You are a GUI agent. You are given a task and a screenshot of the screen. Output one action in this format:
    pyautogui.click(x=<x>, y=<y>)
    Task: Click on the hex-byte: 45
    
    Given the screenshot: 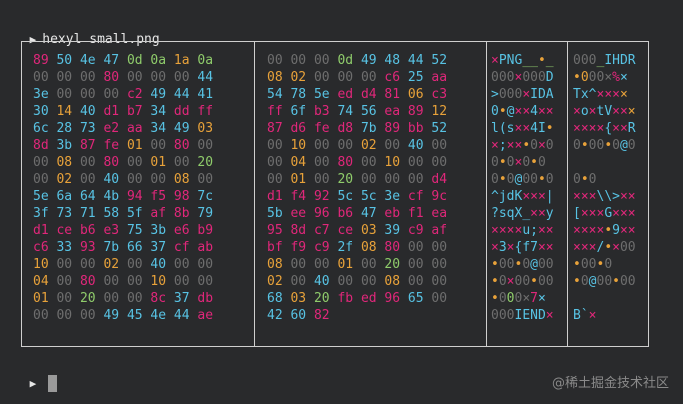 What is the action you would take?
    pyautogui.click(x=138, y=315)
    